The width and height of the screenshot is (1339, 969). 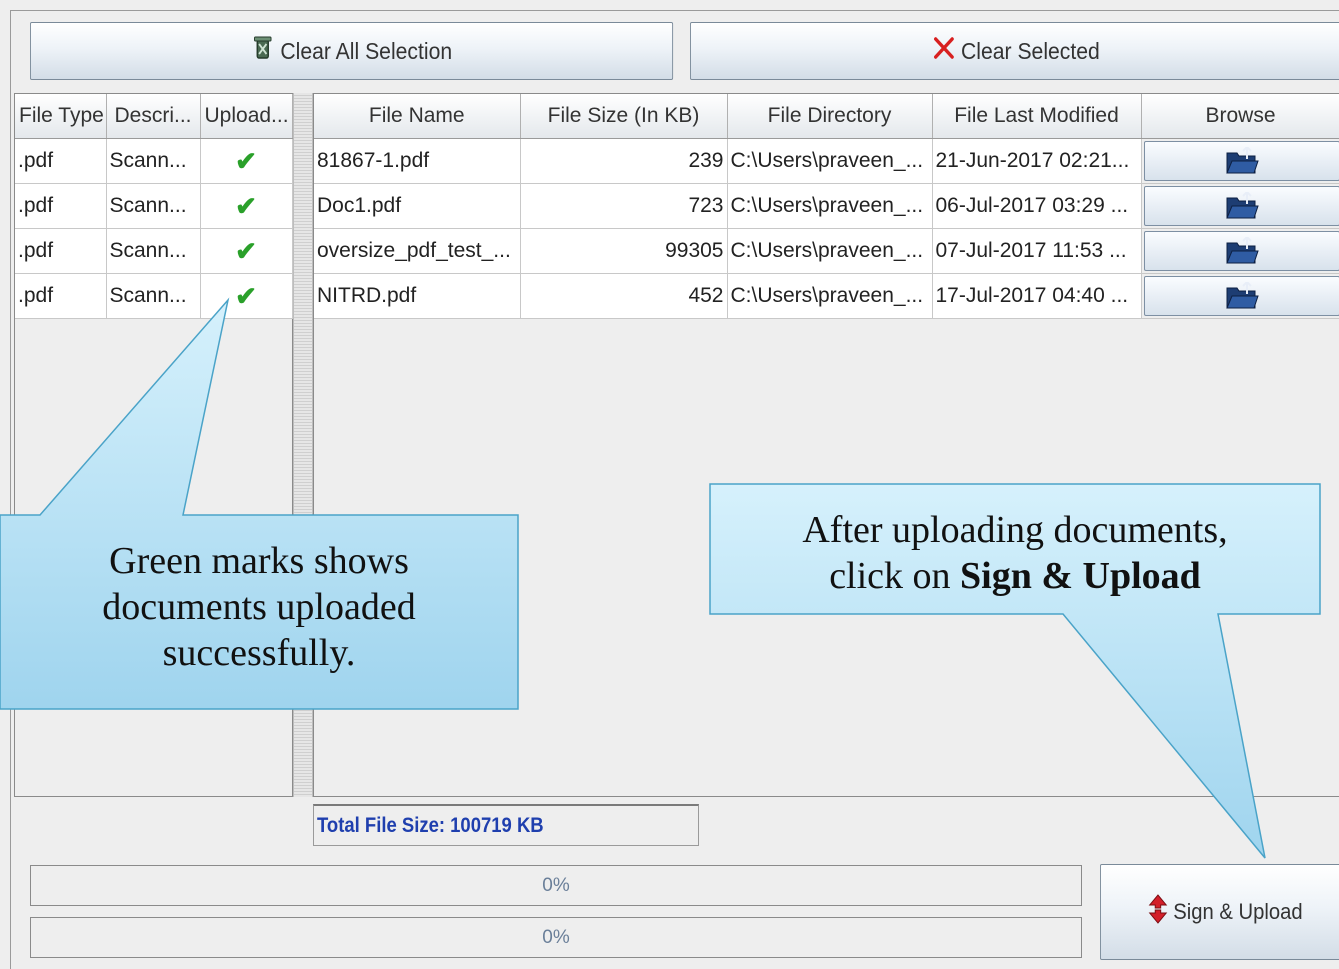 What do you see at coordinates (259, 561) in the screenshot?
I see `callout-left-line: Green marks shows` at bounding box center [259, 561].